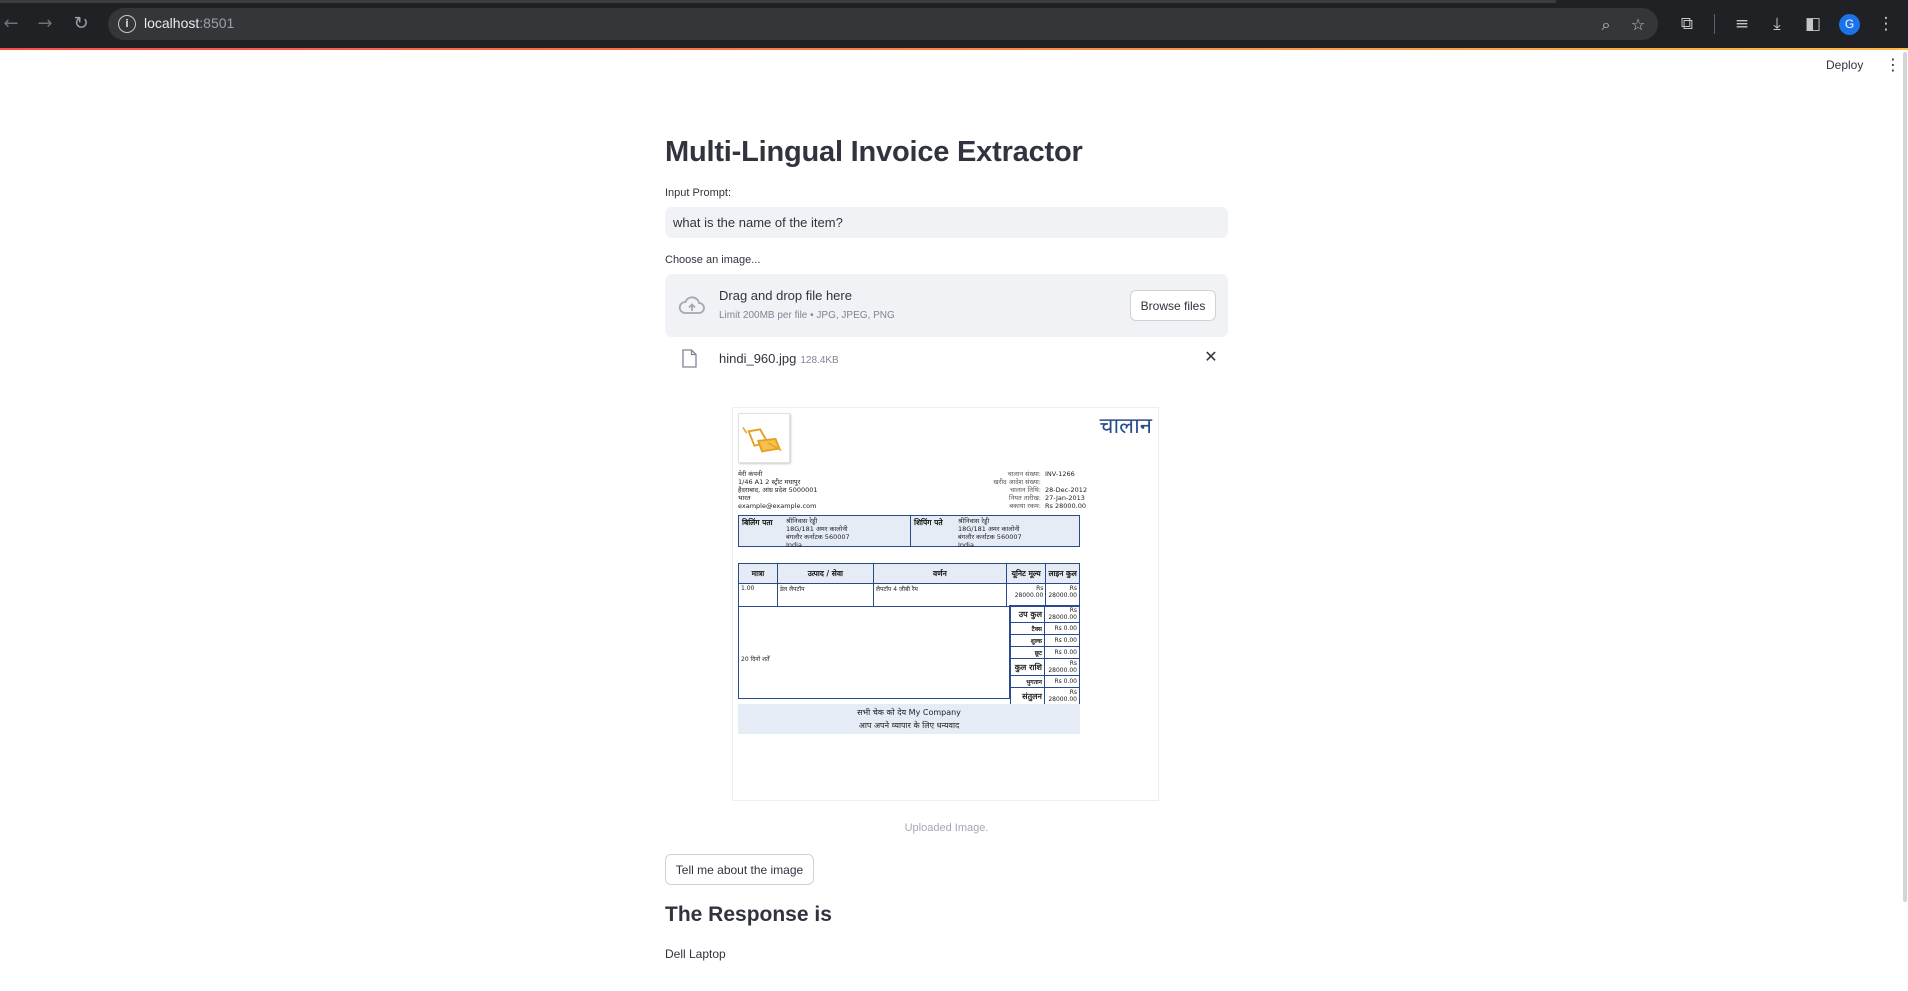 This screenshot has height=991, width=1908. Describe the element at coordinates (989, 529) in the screenshot. I see `shipping-line: 18G/181 अमर कालोनी` at that location.